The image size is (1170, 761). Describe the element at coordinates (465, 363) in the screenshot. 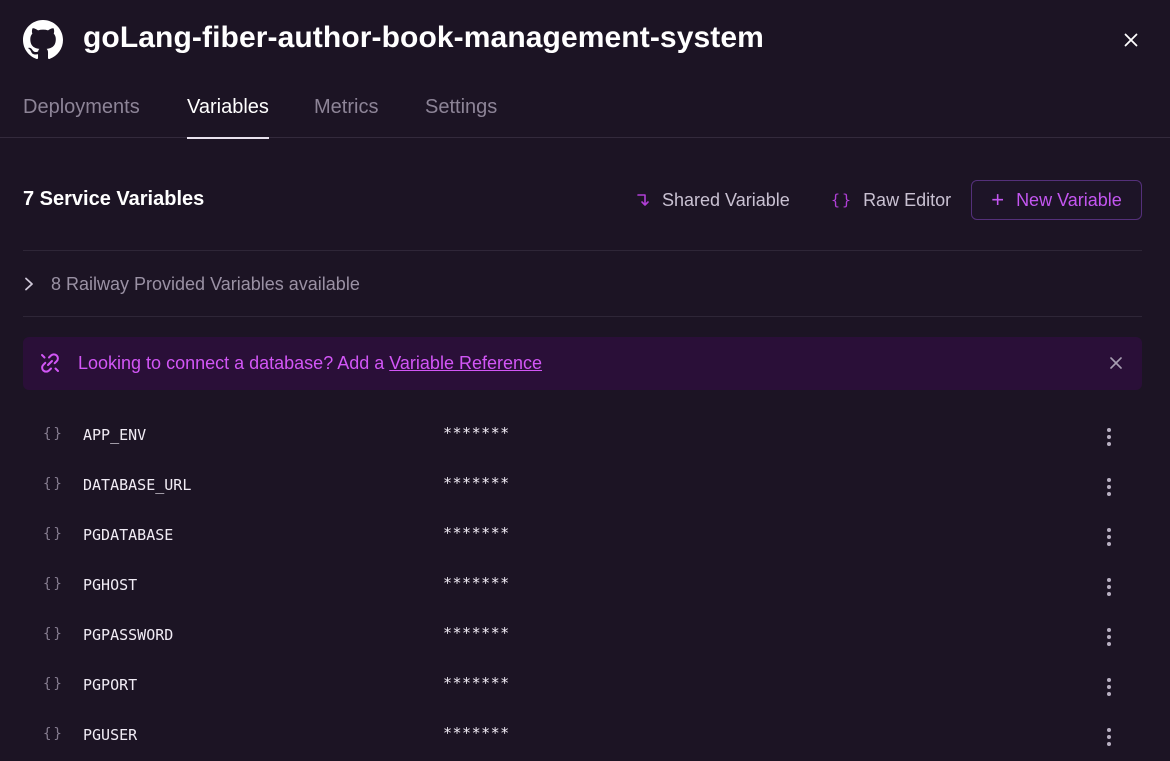

I see `variable-reference-link: Variable Reference` at that location.